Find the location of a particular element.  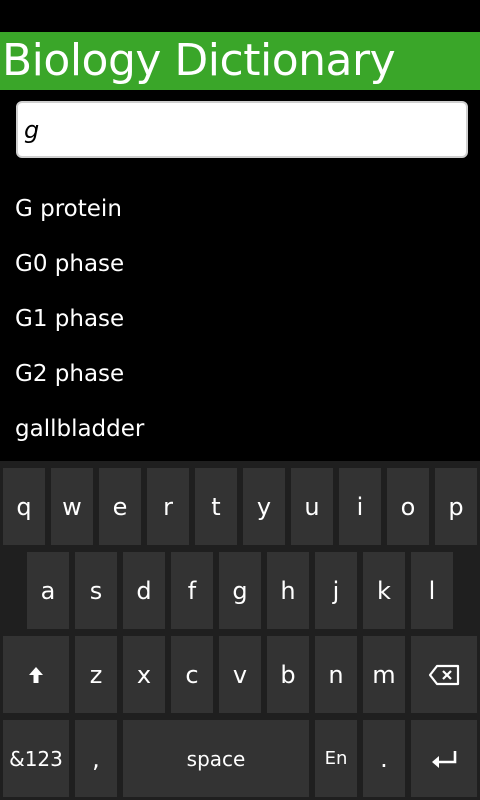

key-l: l is located at coordinates (432, 590).